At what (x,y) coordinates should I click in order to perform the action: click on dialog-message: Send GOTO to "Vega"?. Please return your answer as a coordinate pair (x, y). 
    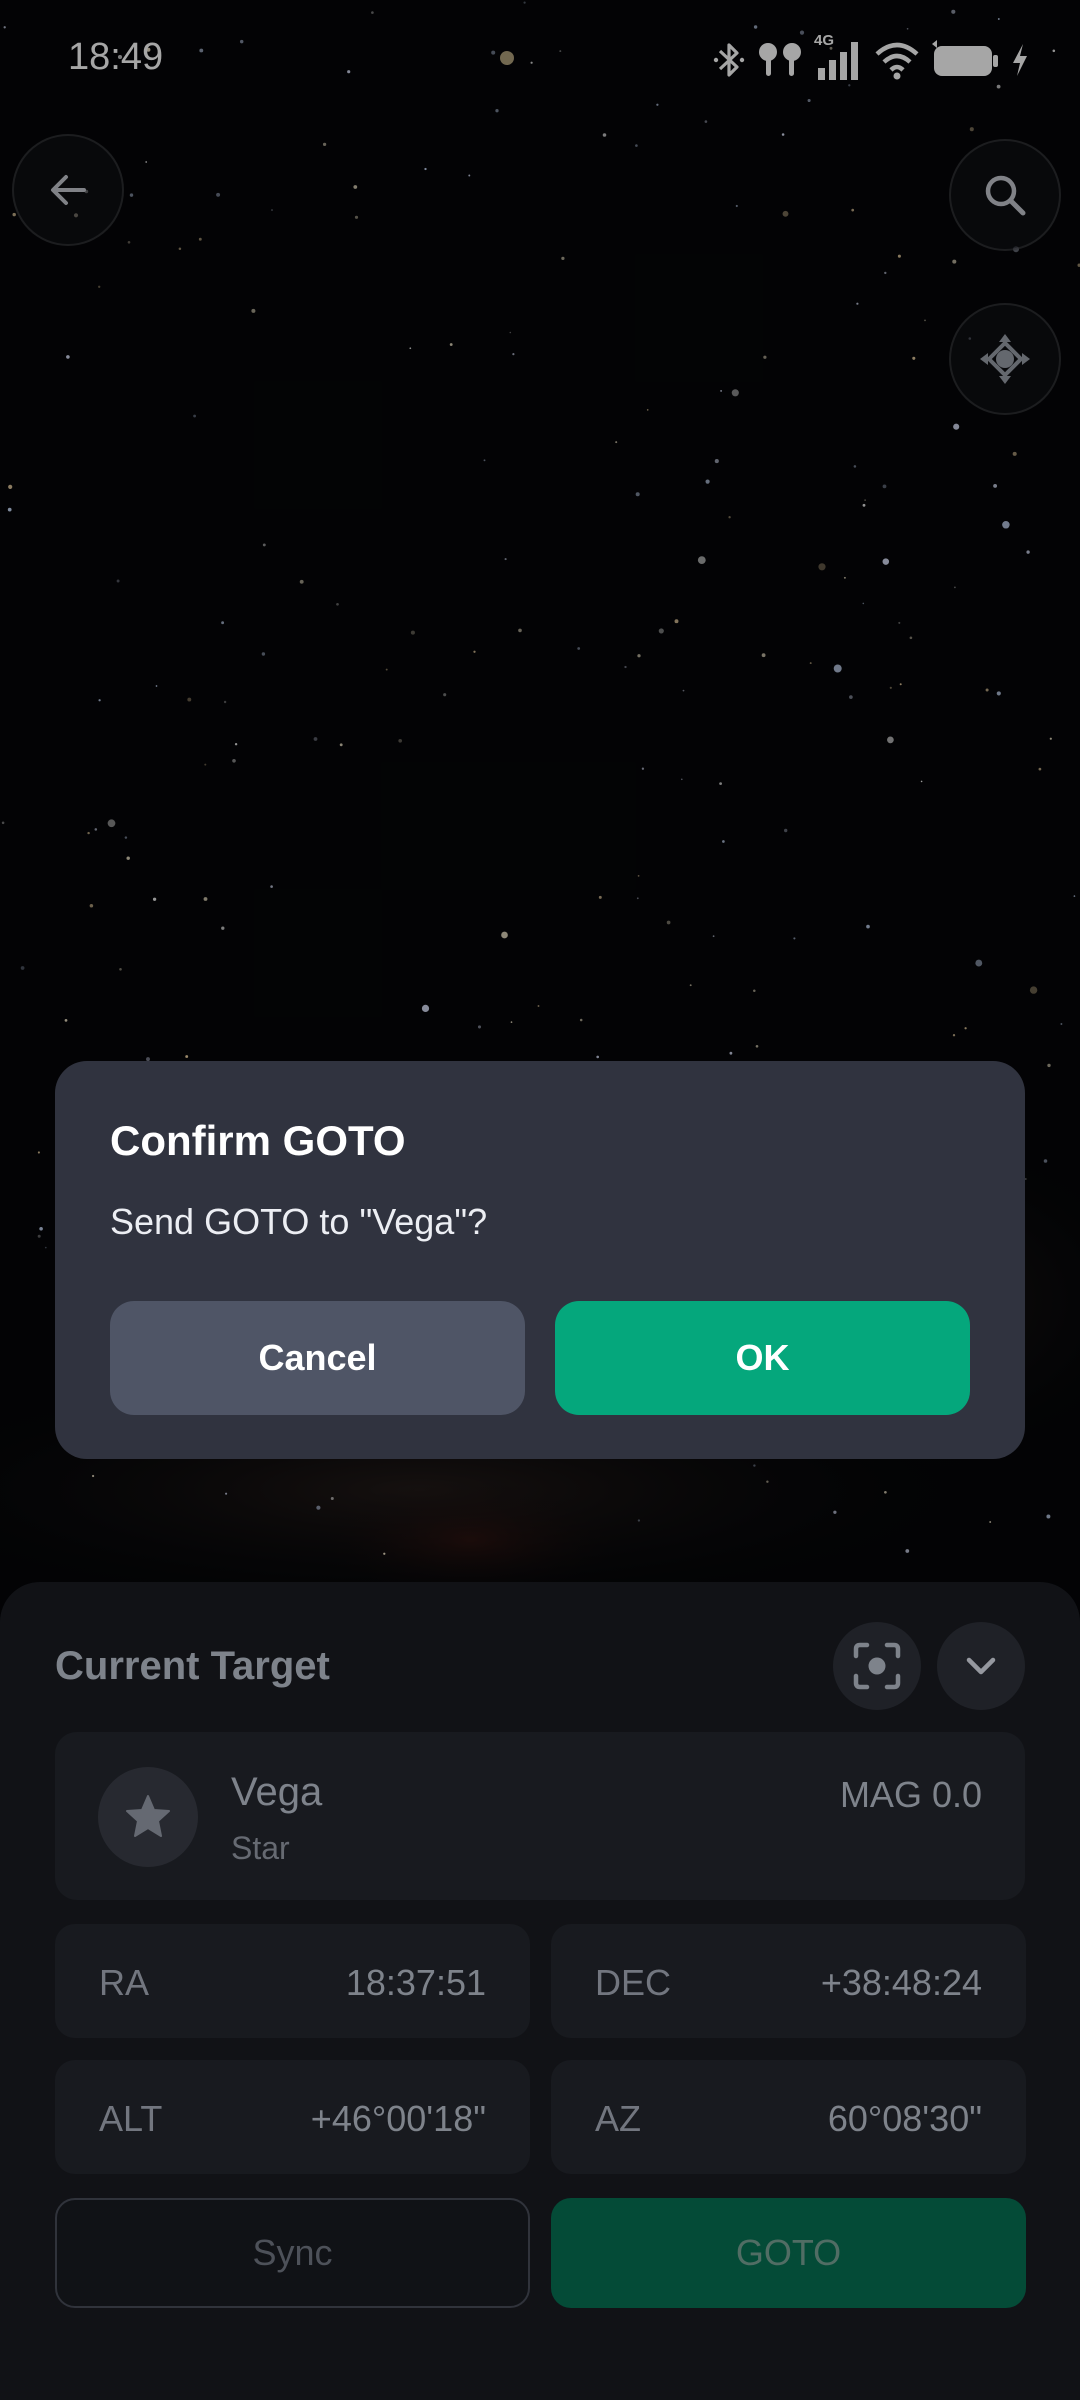
    Looking at the image, I should click on (299, 1221).